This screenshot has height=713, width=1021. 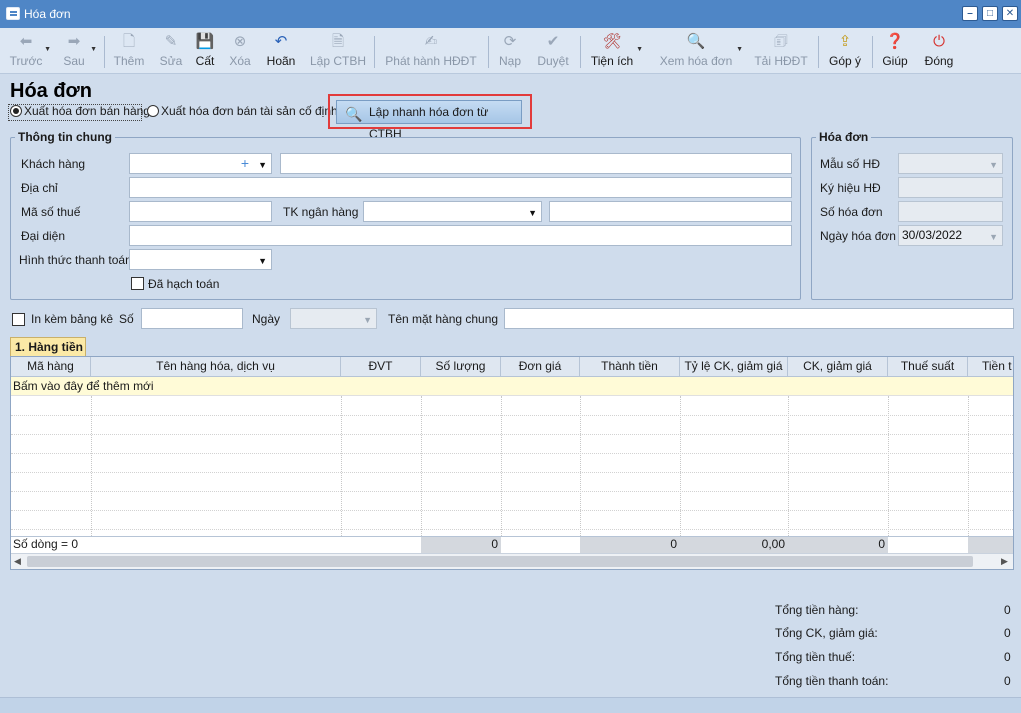 I want to click on common-item-name-field, so click(x=759, y=318).